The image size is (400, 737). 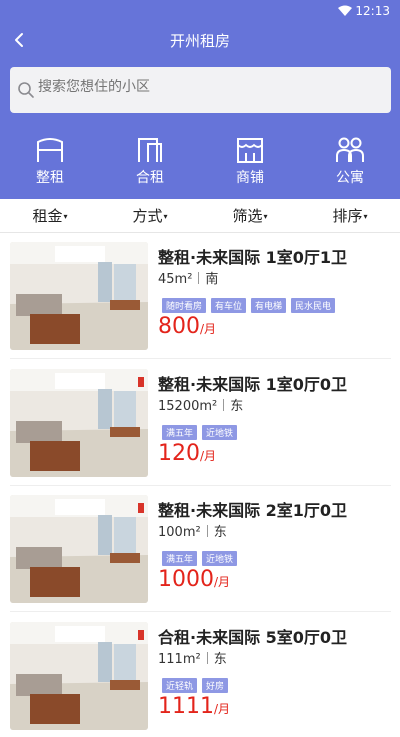 What do you see at coordinates (194, 706) in the screenshot?
I see `listing-price: 1111/月` at bounding box center [194, 706].